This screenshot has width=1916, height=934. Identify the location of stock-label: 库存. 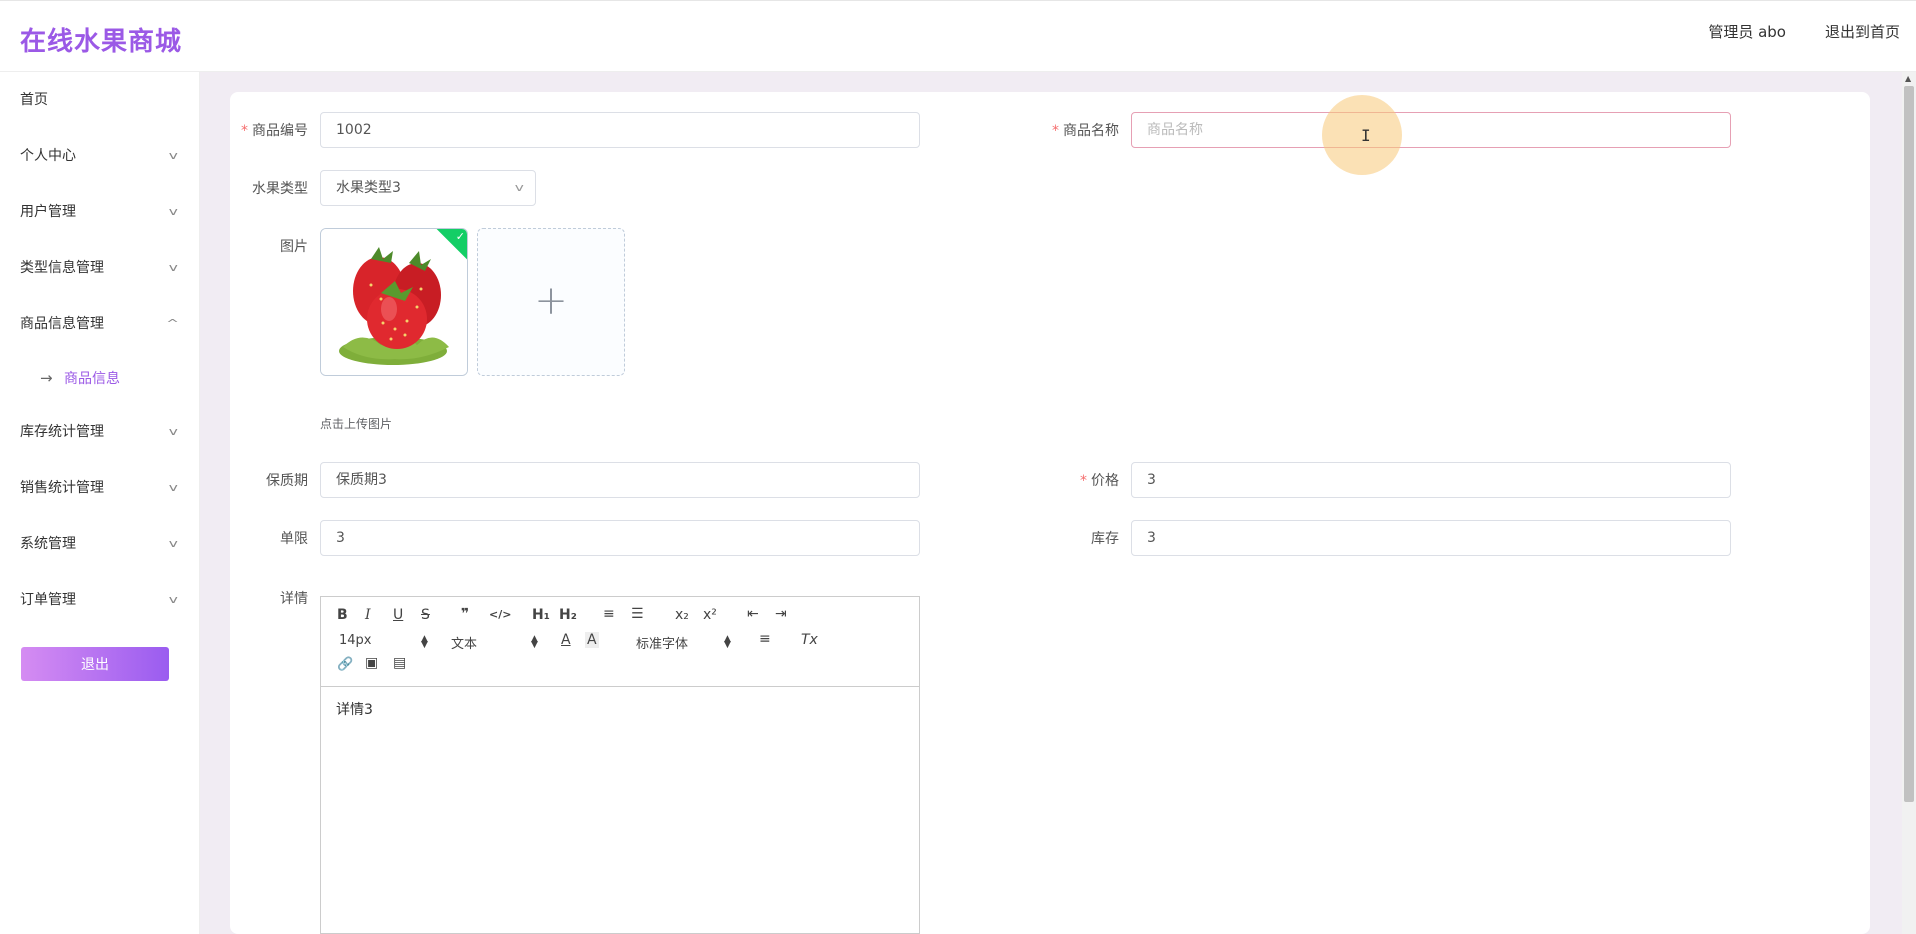
(1105, 539).